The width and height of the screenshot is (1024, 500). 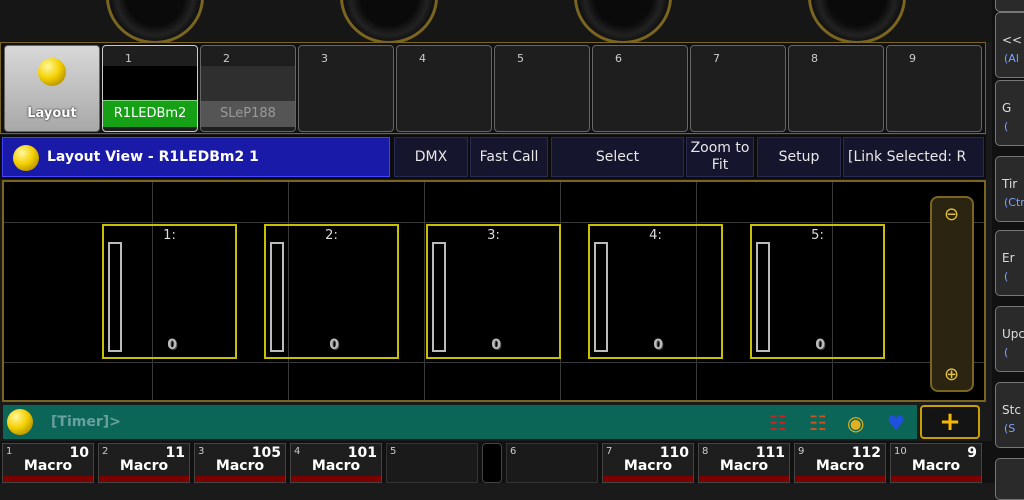 I want to click on right-button-top, so click(x=1009, y=6).